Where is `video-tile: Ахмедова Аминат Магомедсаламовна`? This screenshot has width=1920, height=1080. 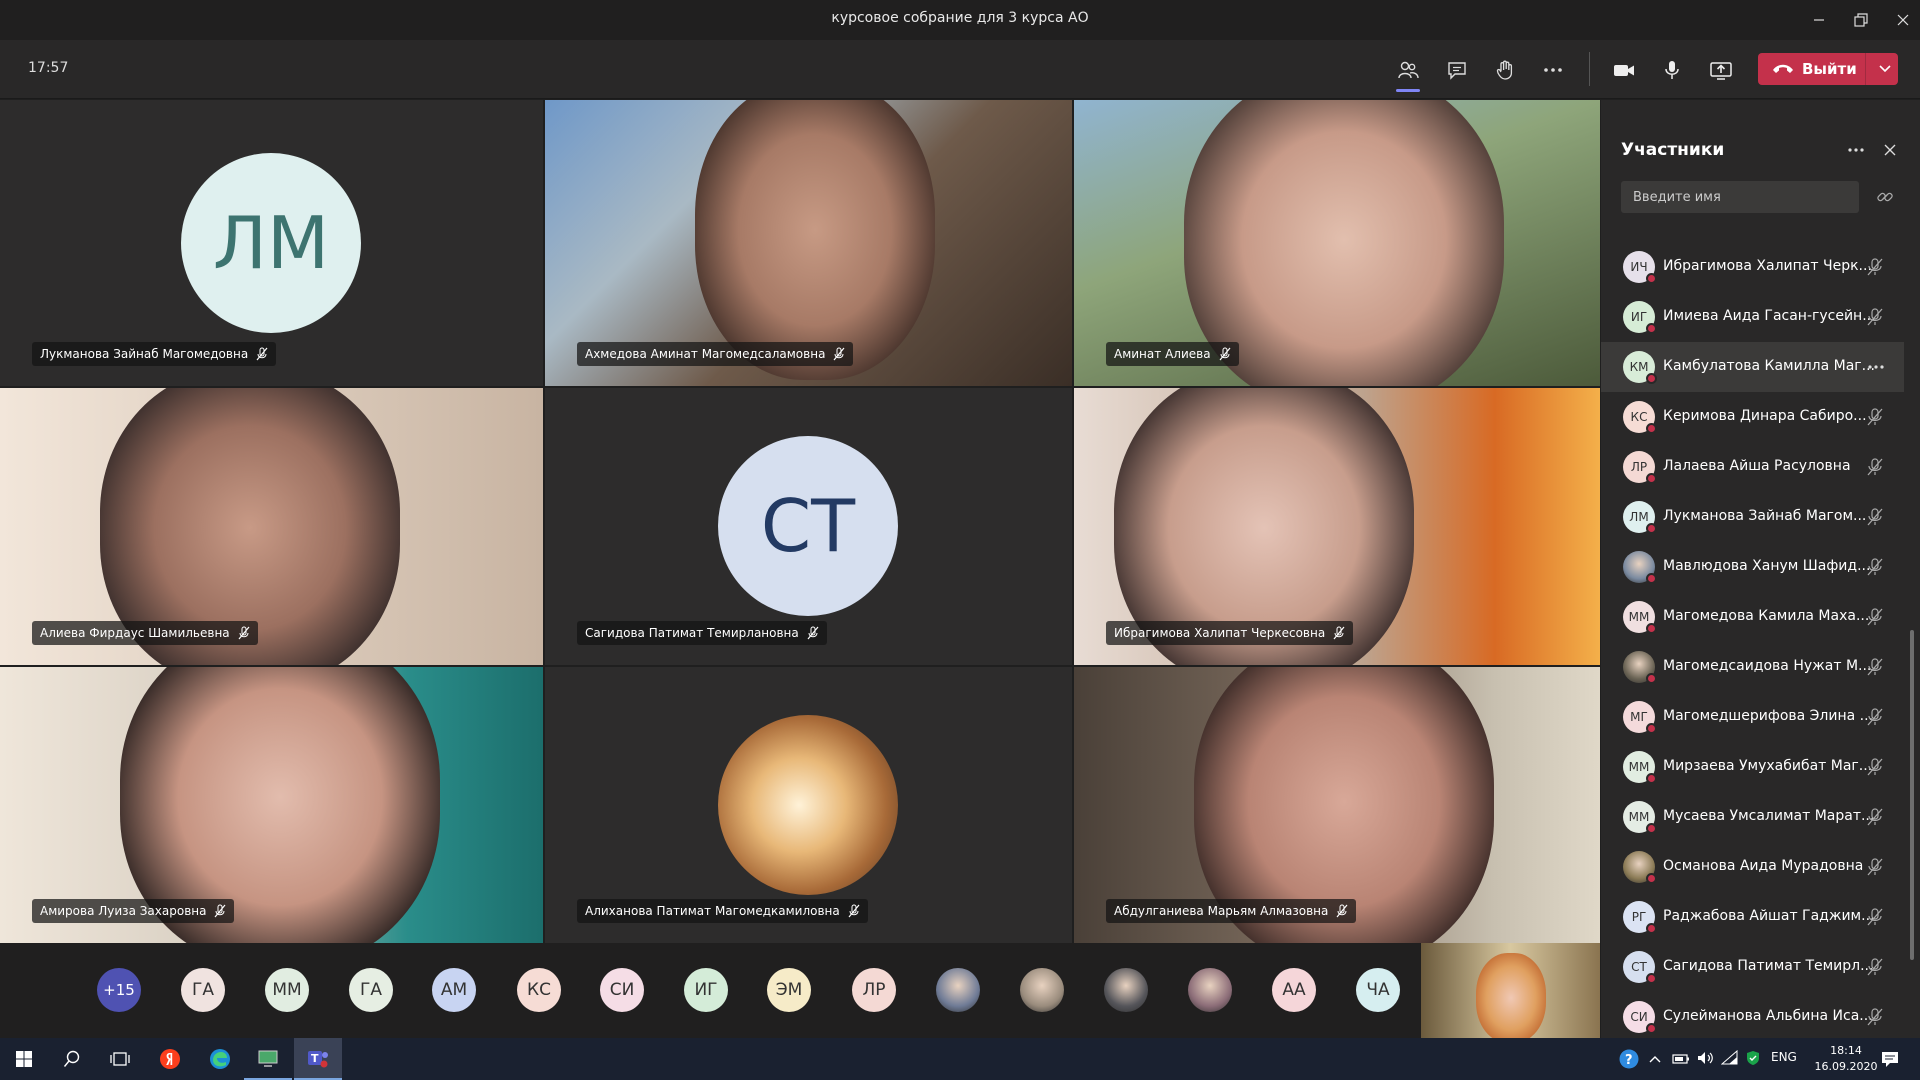 video-tile: Ахмедова Аминат Магомедсаламовна is located at coordinates (808, 243).